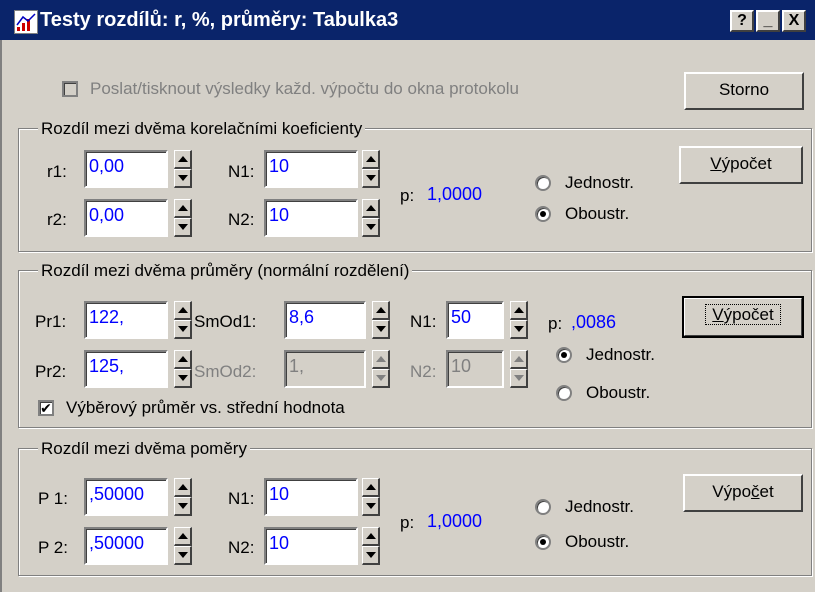 The height and width of the screenshot is (592, 815). I want to click on ratios-p-value: 1,0000, so click(455, 521).